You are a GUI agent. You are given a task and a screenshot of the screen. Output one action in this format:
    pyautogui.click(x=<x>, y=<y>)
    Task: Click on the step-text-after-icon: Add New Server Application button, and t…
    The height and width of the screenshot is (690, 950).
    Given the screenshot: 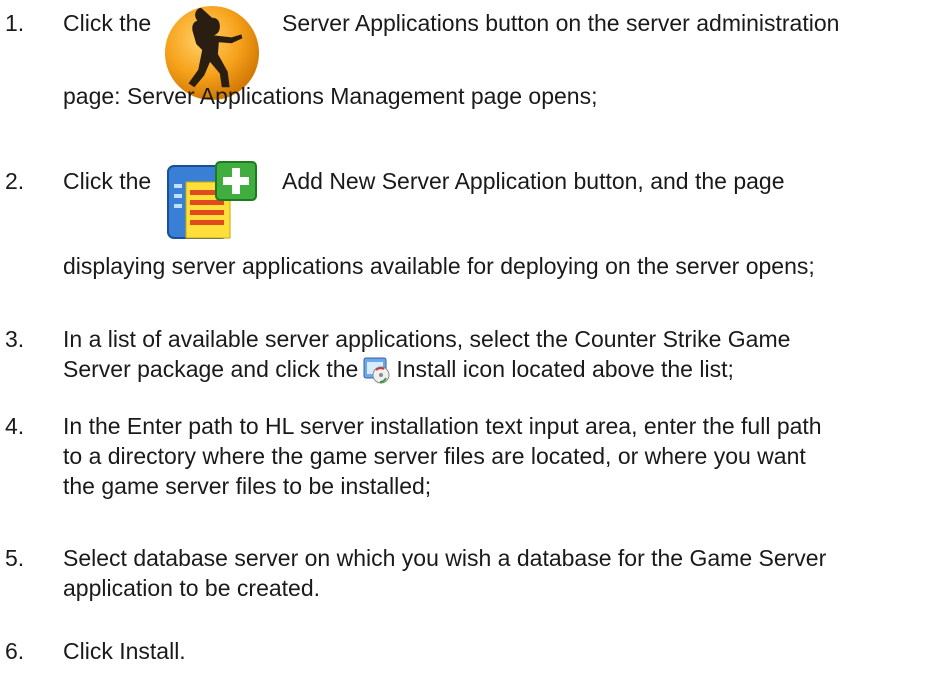 What is the action you would take?
    pyautogui.click(x=533, y=181)
    